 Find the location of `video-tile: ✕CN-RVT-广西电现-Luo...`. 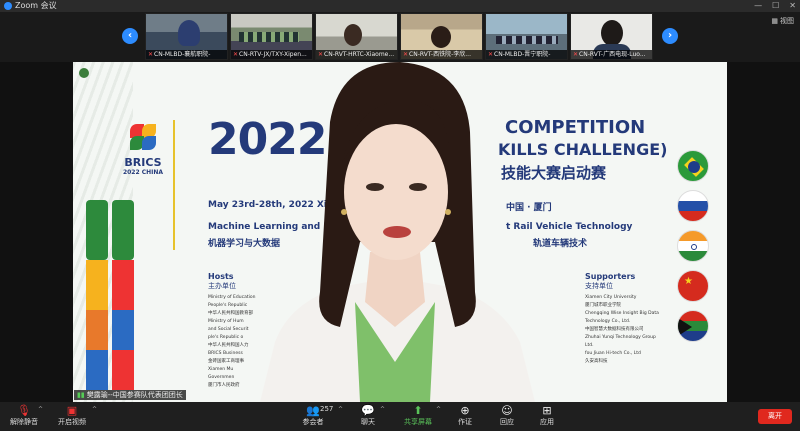

video-tile: ✕CN-RVT-广西电现-Luo... is located at coordinates (611, 36).